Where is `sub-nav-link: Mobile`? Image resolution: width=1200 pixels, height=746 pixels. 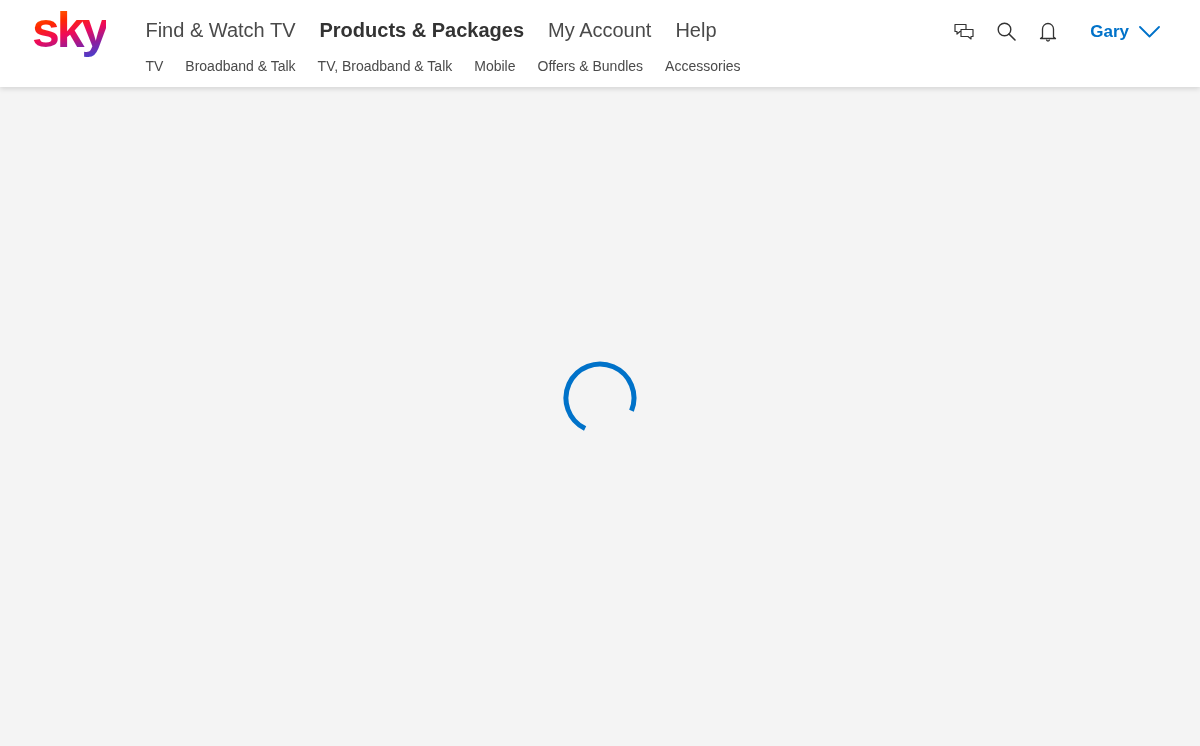 sub-nav-link: Mobile is located at coordinates (495, 66).